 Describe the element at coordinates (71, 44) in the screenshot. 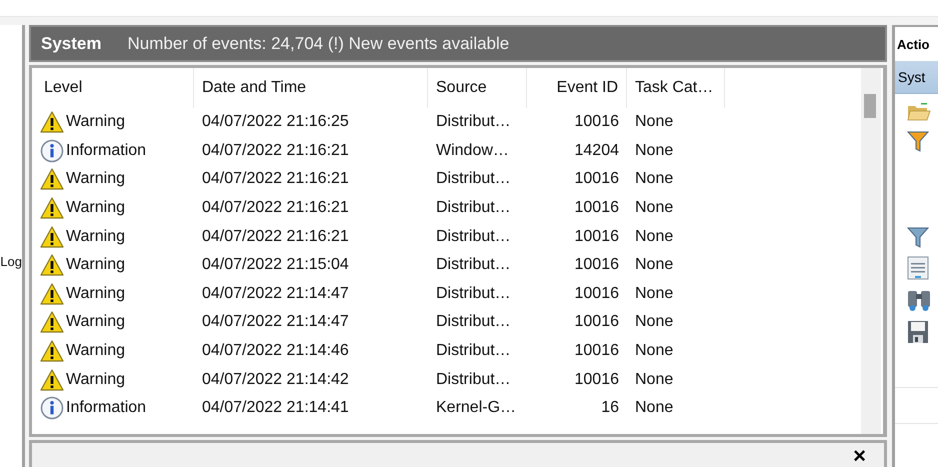

I see `log-title: System` at that location.